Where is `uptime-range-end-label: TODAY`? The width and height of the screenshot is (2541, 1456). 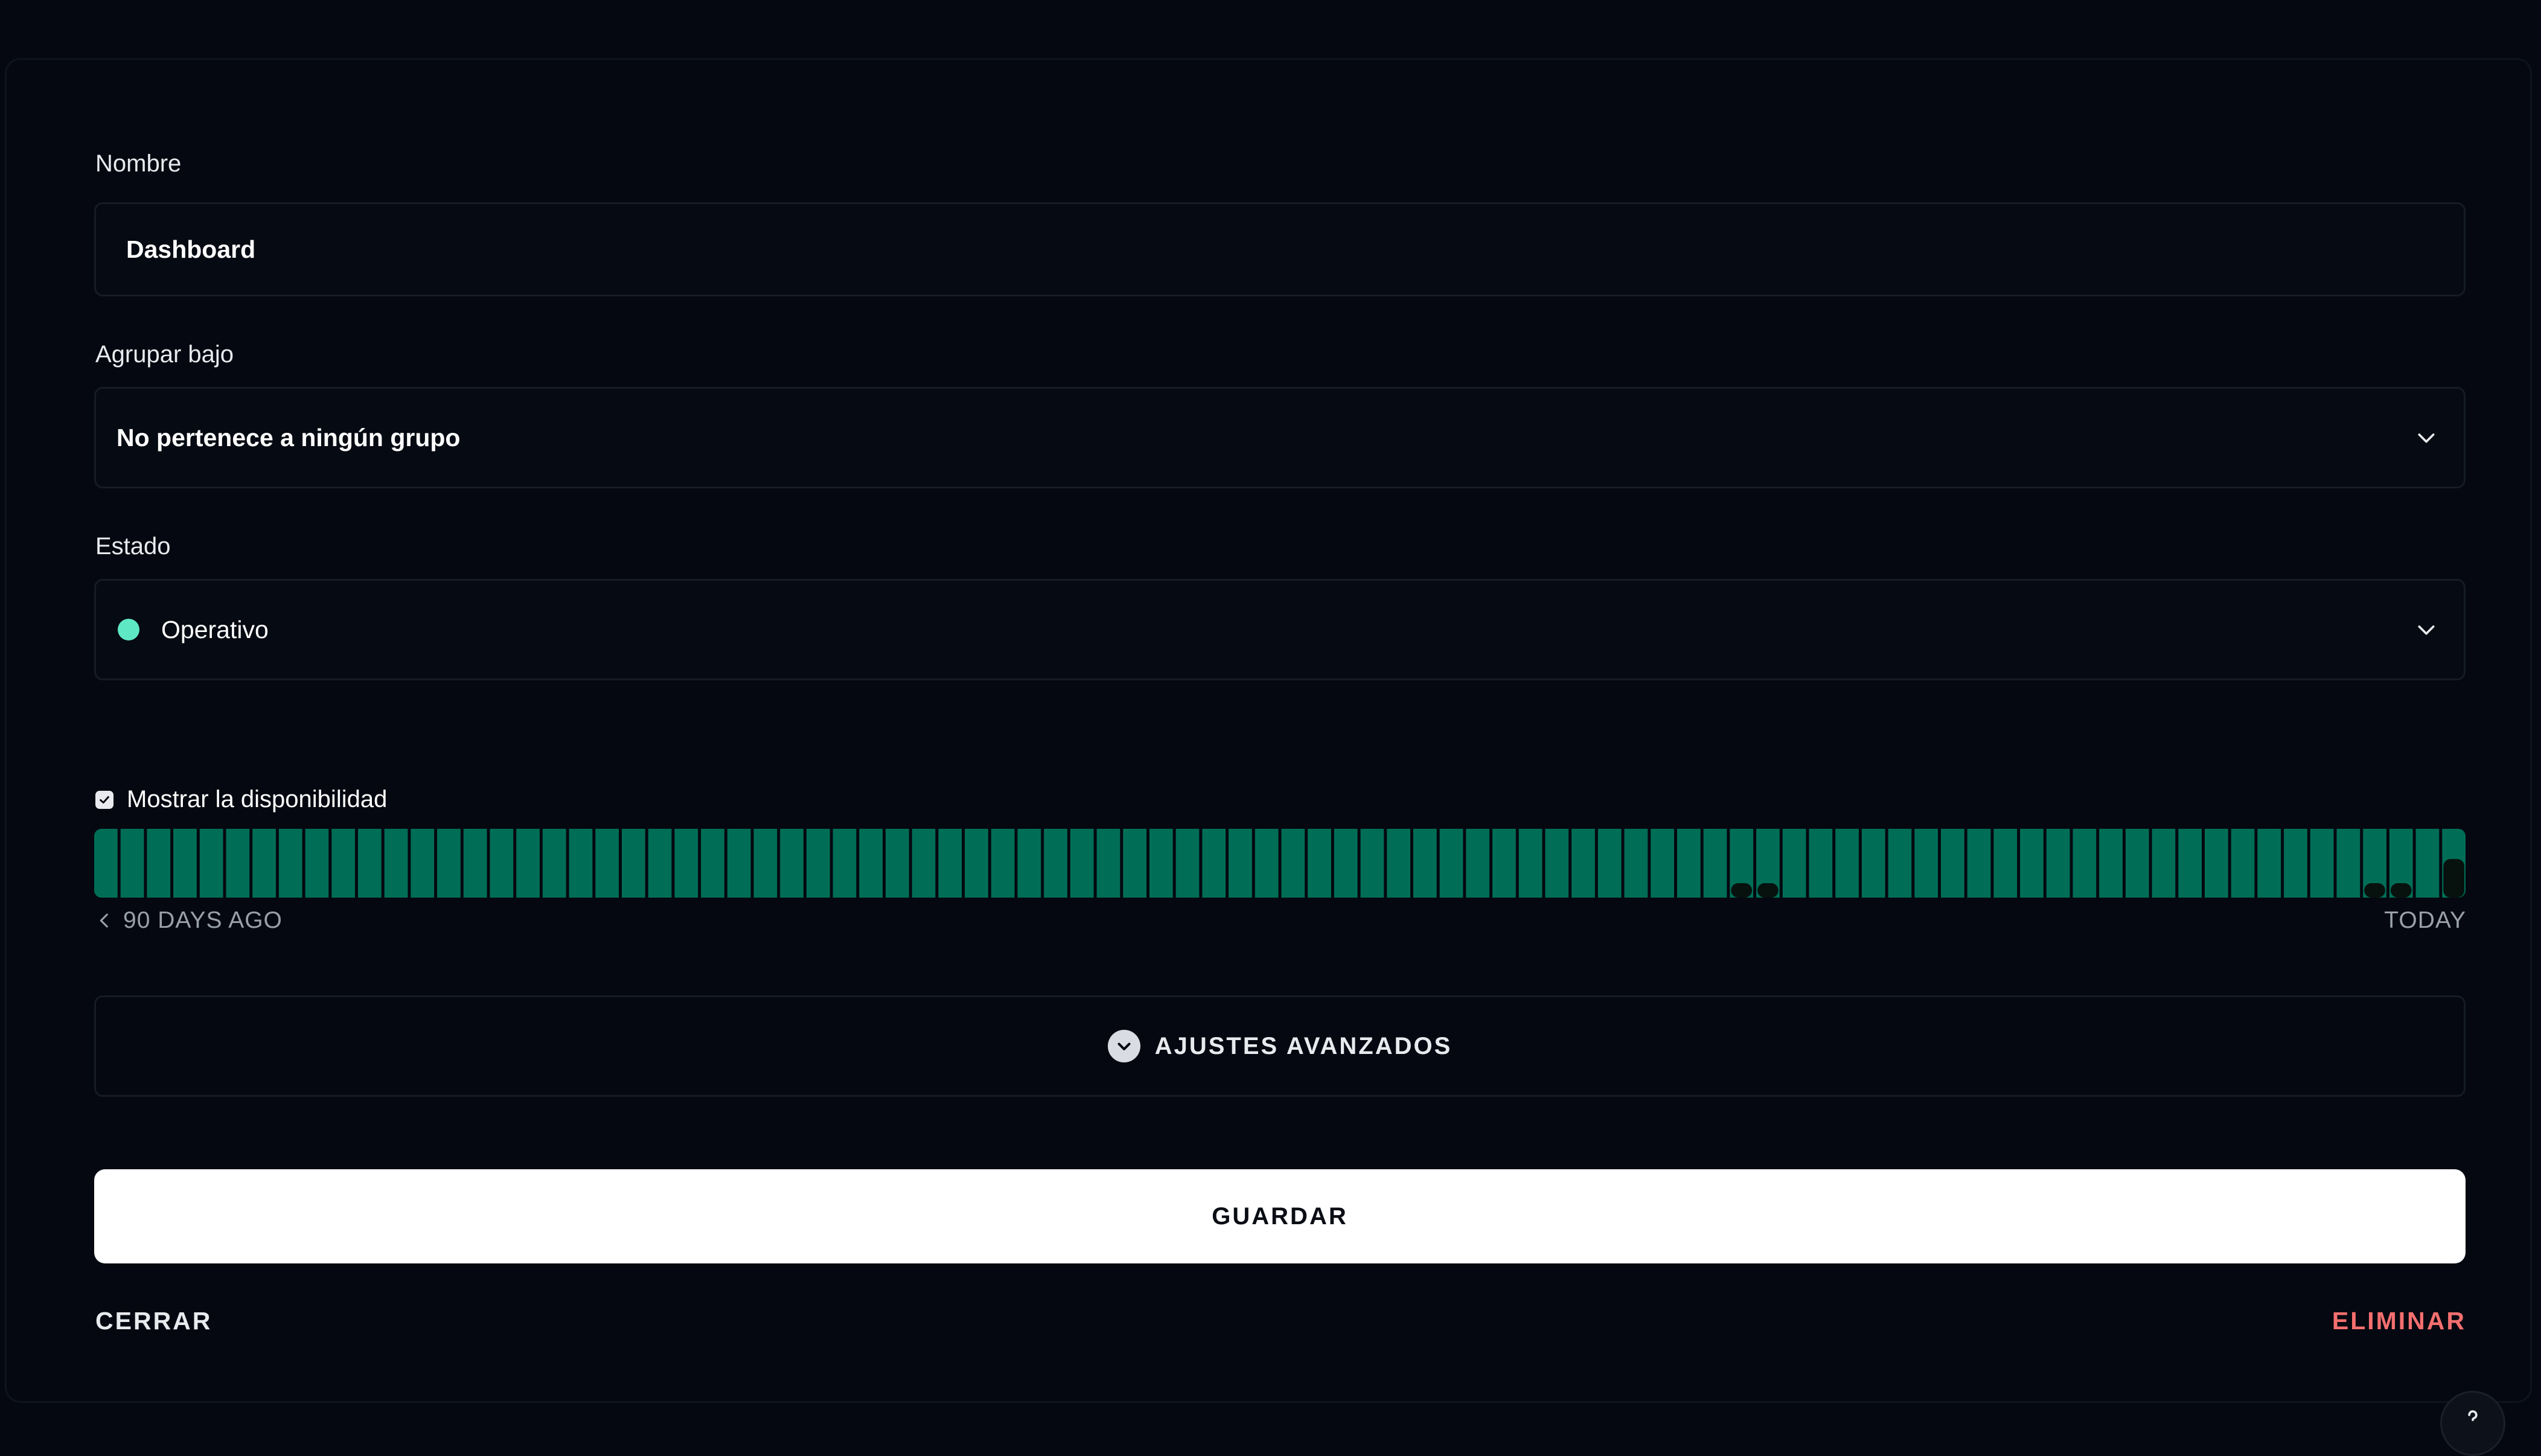 uptime-range-end-label: TODAY is located at coordinates (2425, 920).